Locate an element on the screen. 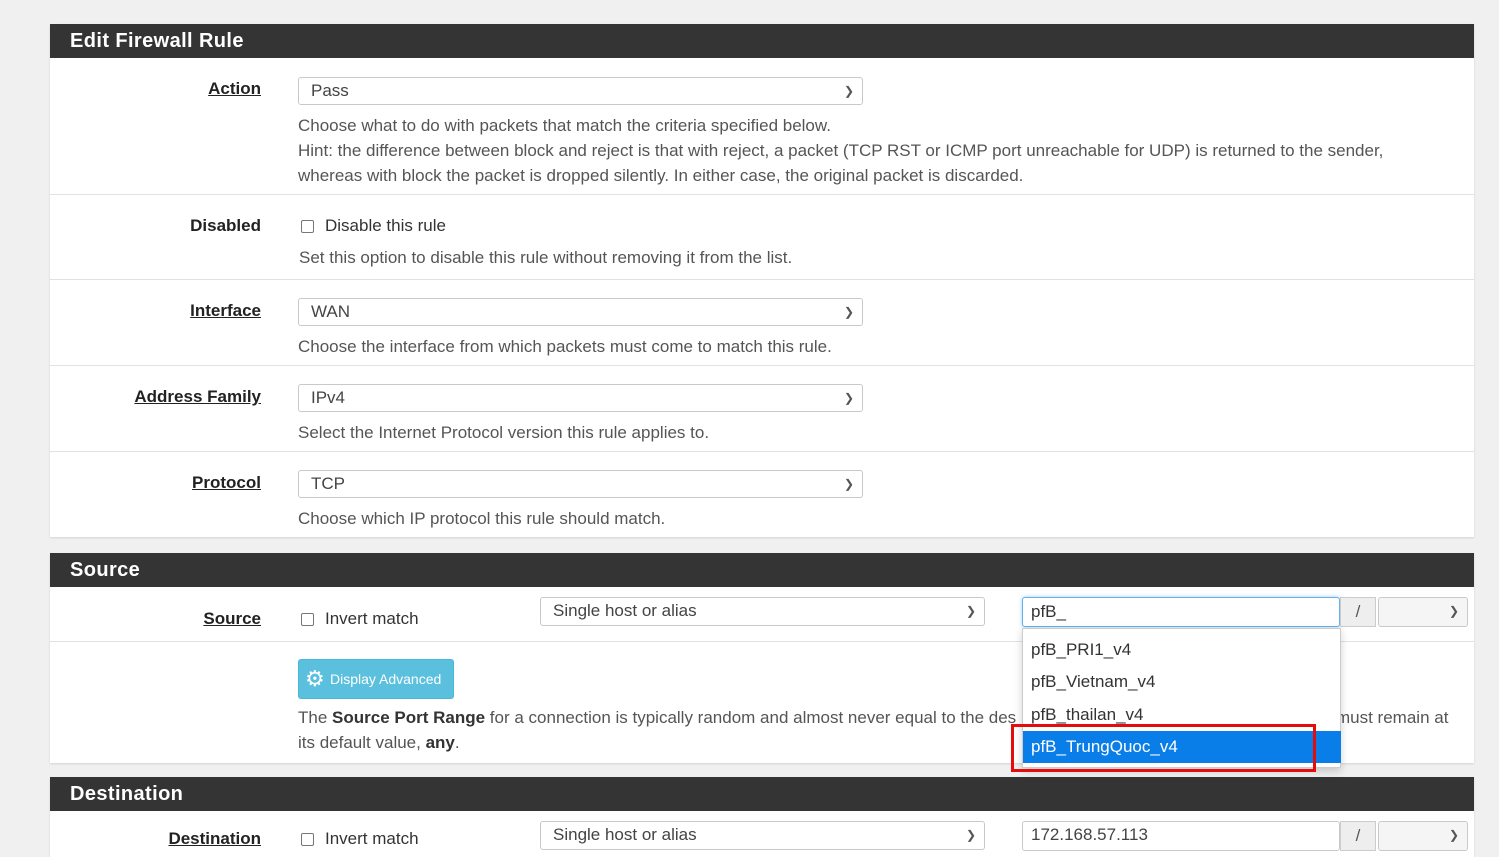 The image size is (1499, 857). disabled-label: Disabled is located at coordinates (225, 225).